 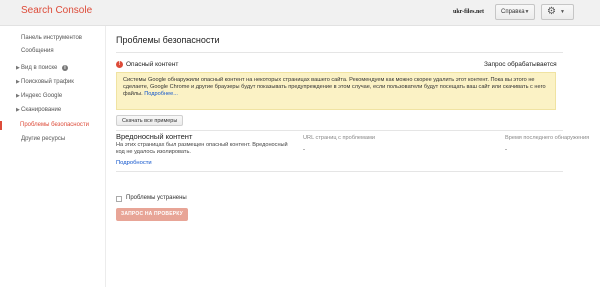 I want to click on sidebar-item-google-index: ▶ Индекс Google, so click(x=52, y=98).